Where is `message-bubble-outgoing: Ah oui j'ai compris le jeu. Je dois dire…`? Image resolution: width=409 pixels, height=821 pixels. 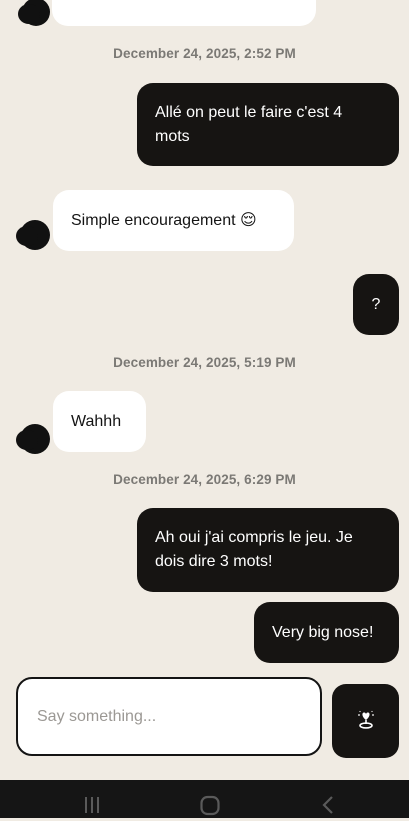 message-bubble-outgoing: Ah oui j'ai compris le jeu. Je dois dire… is located at coordinates (268, 550).